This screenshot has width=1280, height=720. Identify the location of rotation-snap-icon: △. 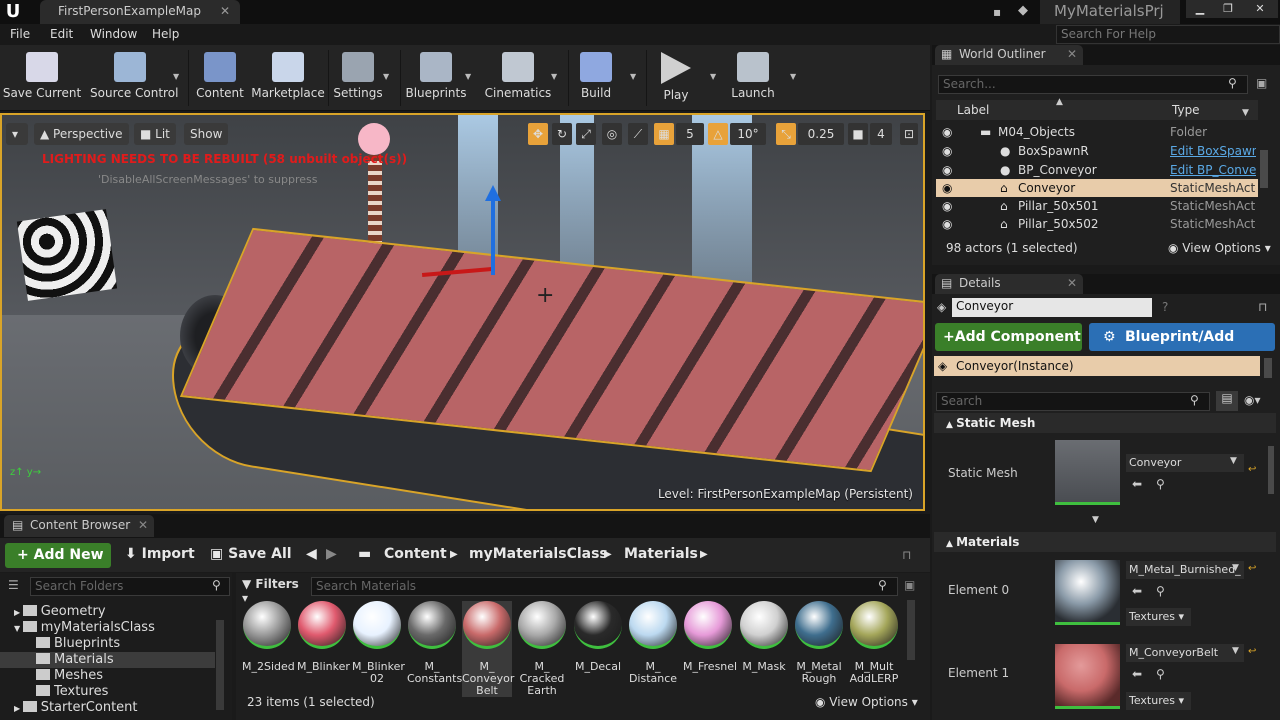
(718, 134).